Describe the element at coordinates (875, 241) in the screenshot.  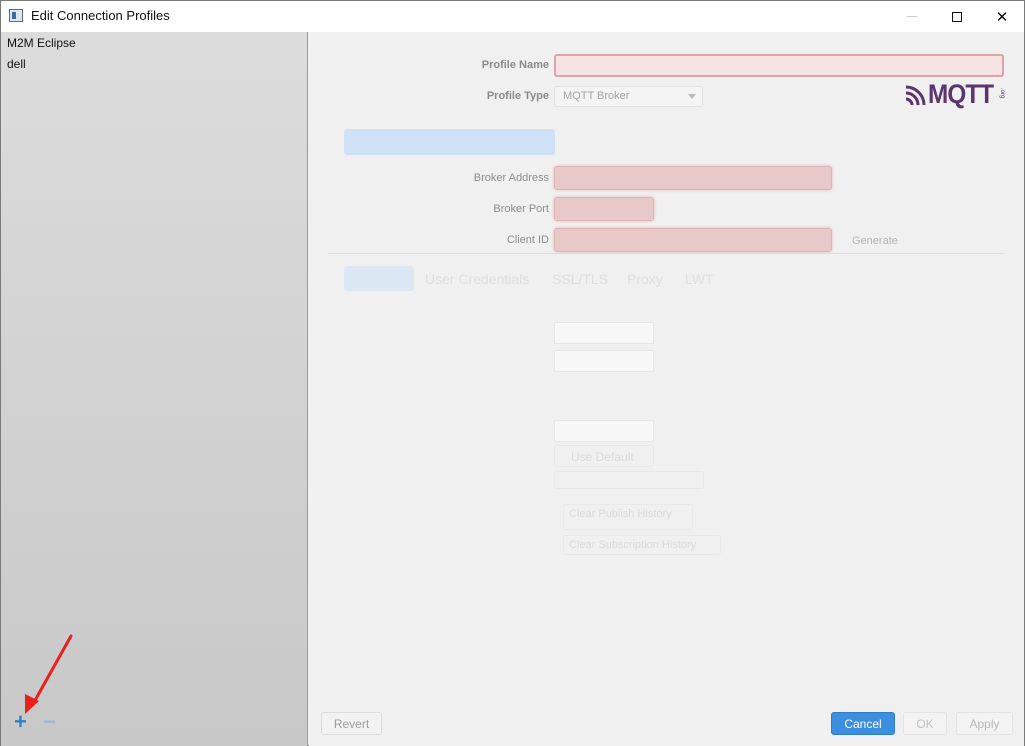
I see `generate-button: Generate` at that location.